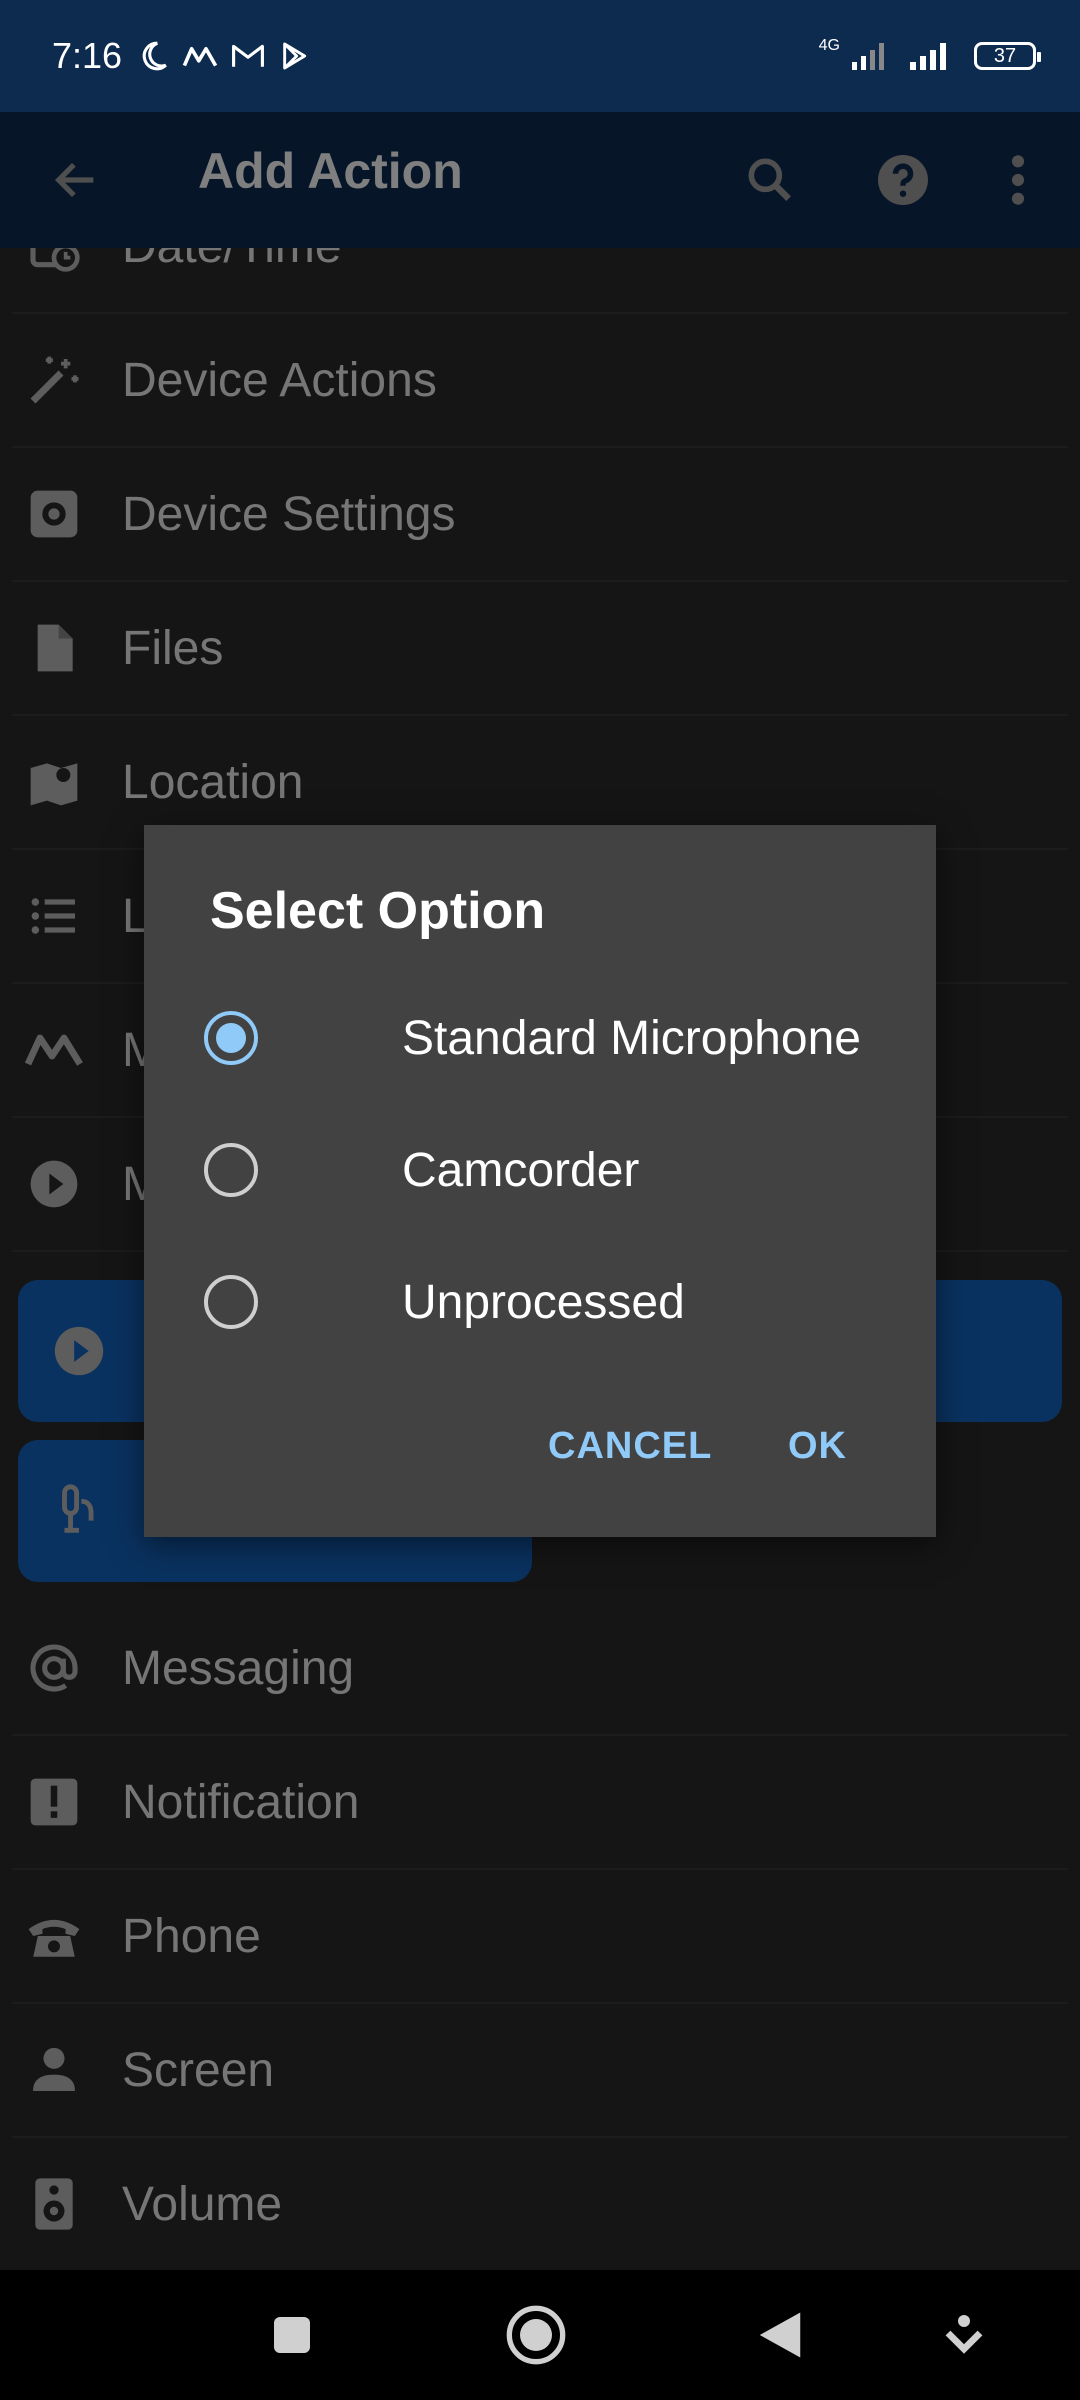 The width and height of the screenshot is (1080, 2400). I want to click on square-icon, so click(292, 2335).